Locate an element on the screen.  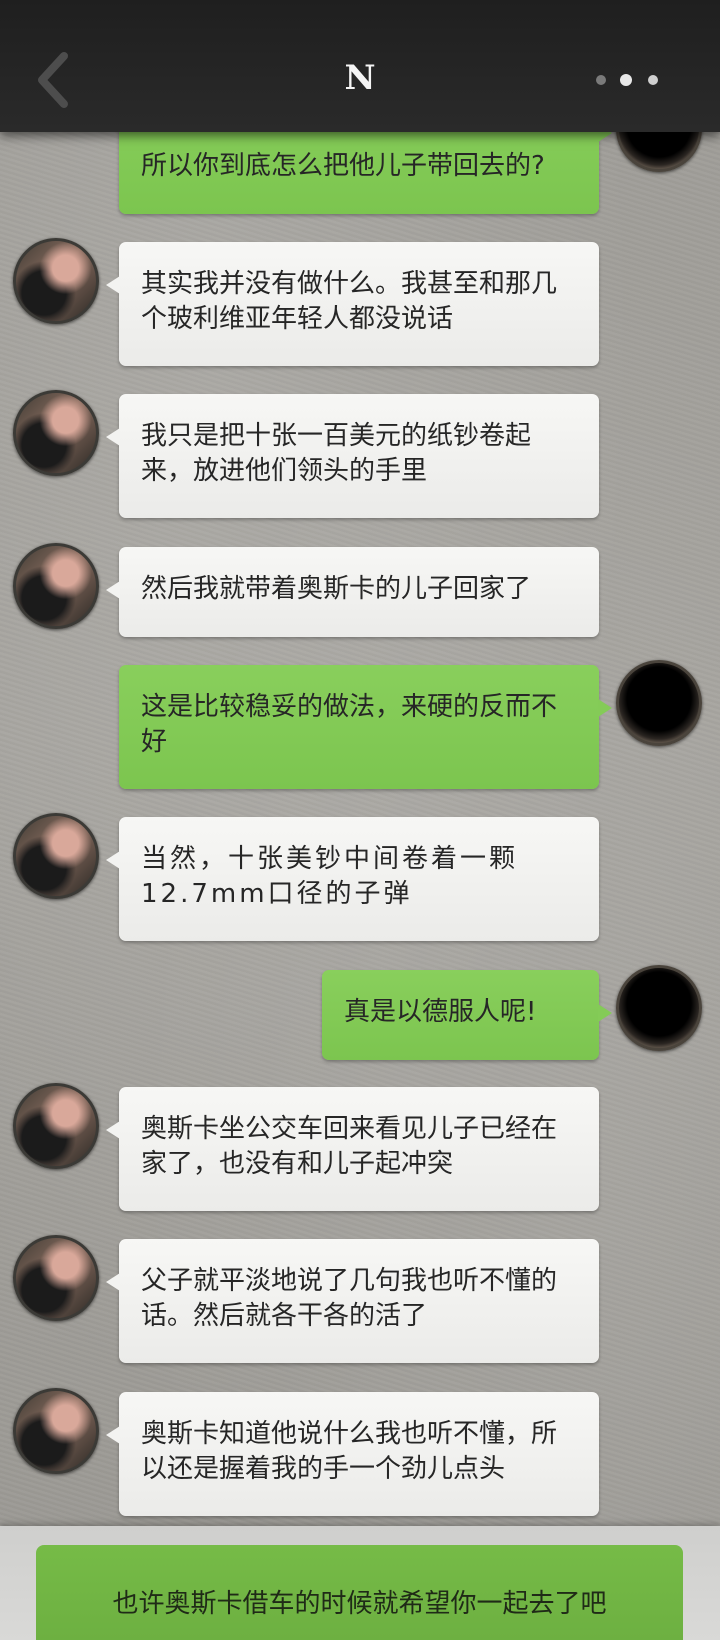
message-bubble-contact: 父子就平淡地说了几句我也听不懂的话。然后就各干各的活了 is located at coordinates (352, 1301).